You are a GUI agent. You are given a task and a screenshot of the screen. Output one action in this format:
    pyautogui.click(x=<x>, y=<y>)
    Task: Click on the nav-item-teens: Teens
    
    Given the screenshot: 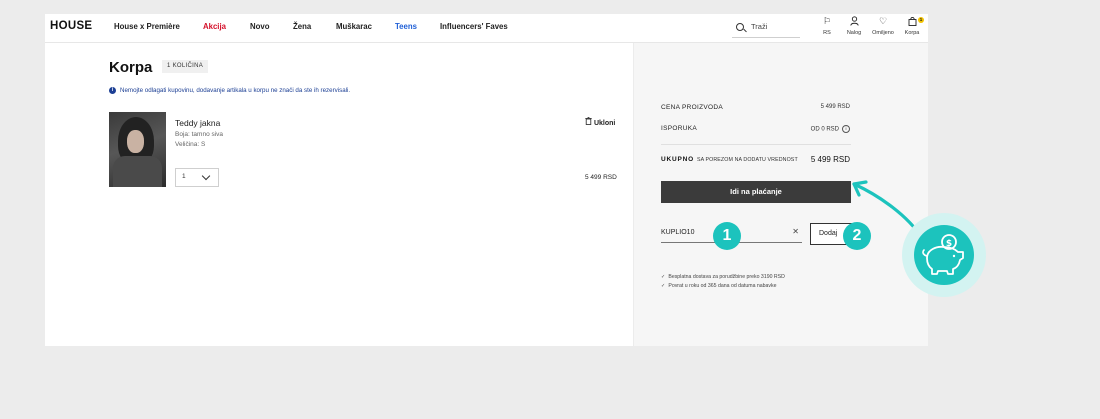 What is the action you would take?
    pyautogui.click(x=406, y=26)
    